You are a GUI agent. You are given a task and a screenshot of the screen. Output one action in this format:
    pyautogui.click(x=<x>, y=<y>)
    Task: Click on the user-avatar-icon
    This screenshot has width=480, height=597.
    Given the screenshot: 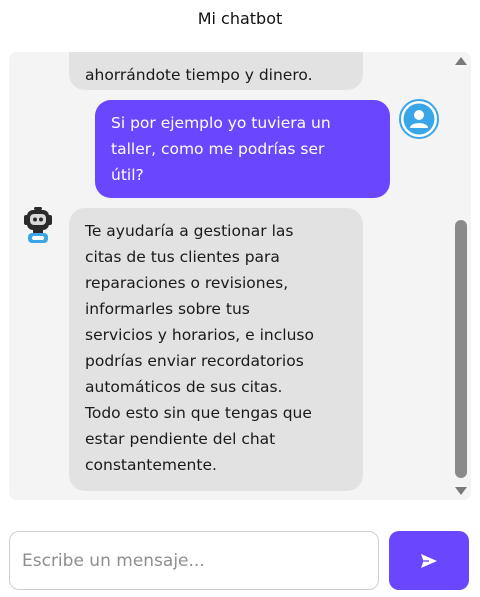 What is the action you would take?
    pyautogui.click(x=419, y=119)
    